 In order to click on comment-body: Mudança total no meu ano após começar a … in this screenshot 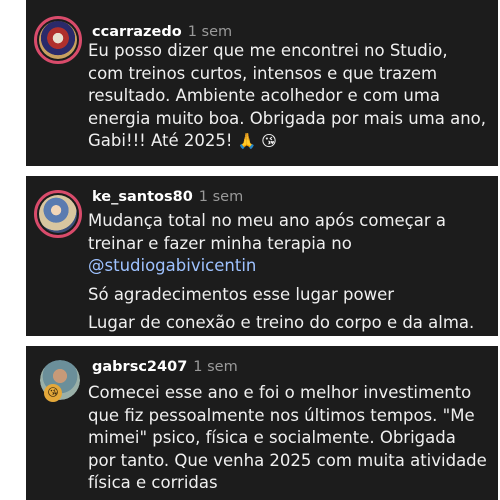, I will do `click(267, 232)`.